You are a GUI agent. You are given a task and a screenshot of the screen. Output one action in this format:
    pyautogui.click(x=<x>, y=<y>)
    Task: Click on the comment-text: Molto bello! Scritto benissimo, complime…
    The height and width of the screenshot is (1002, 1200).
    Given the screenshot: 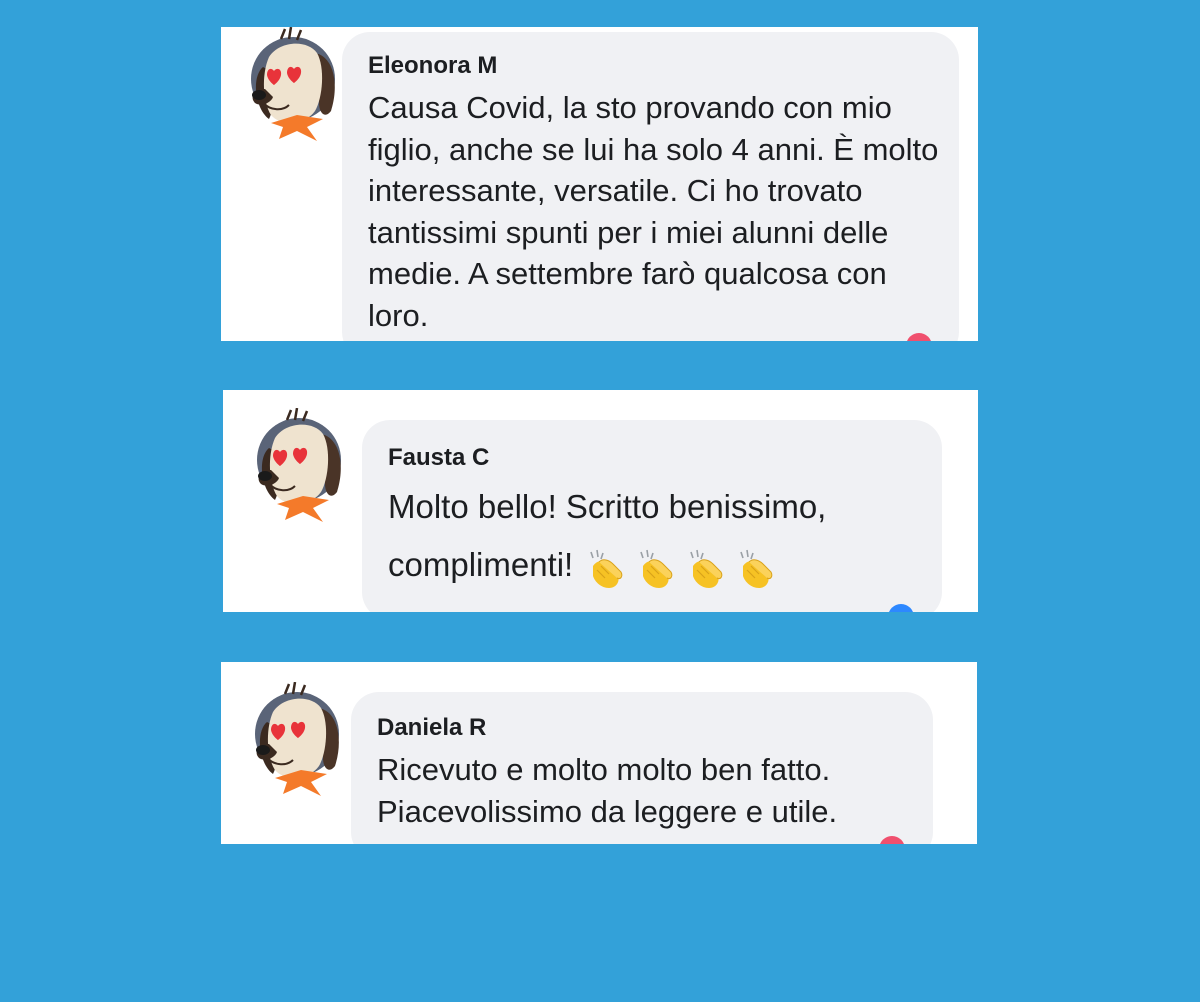 What is the action you would take?
    pyautogui.click(x=668, y=537)
    